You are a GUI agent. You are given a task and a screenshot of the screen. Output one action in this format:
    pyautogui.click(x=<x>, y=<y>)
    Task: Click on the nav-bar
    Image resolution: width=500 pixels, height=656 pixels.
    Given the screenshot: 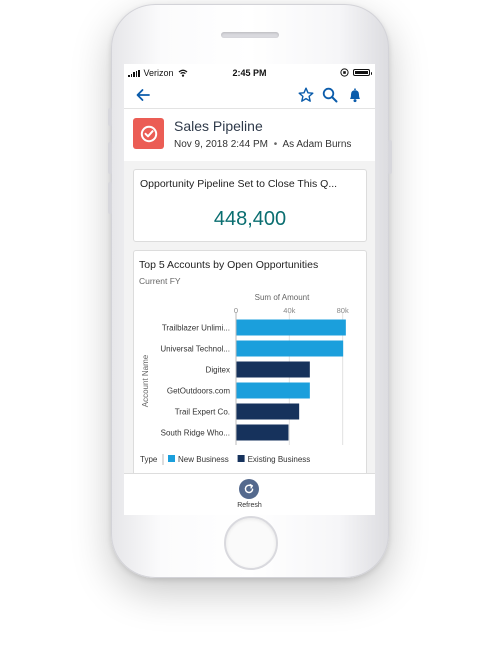 What is the action you would take?
    pyautogui.click(x=249, y=95)
    